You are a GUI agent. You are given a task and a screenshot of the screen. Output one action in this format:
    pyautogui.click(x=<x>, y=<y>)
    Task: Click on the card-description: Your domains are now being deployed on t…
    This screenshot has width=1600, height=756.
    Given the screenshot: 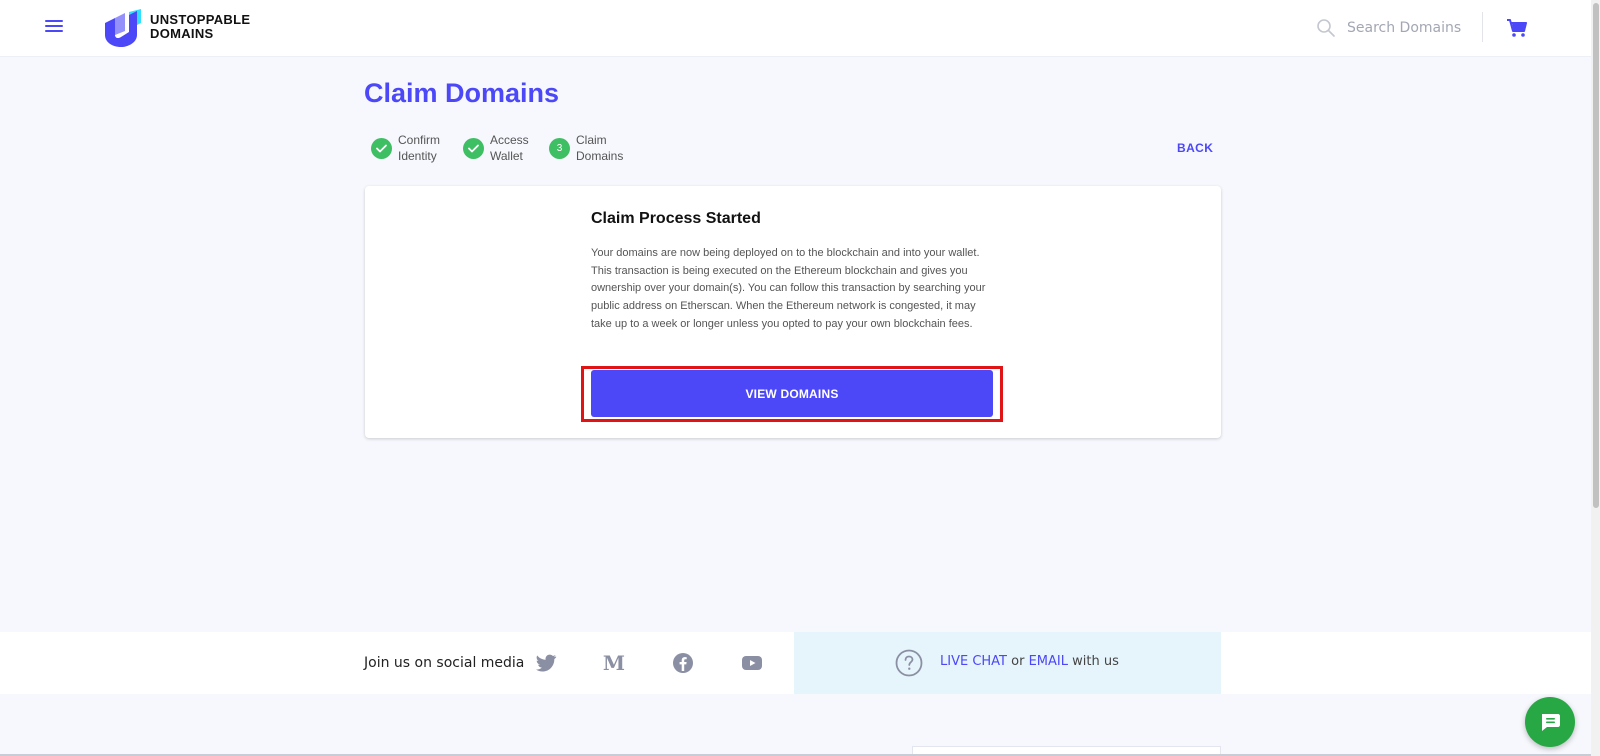 What is the action you would take?
    pyautogui.click(x=788, y=288)
    